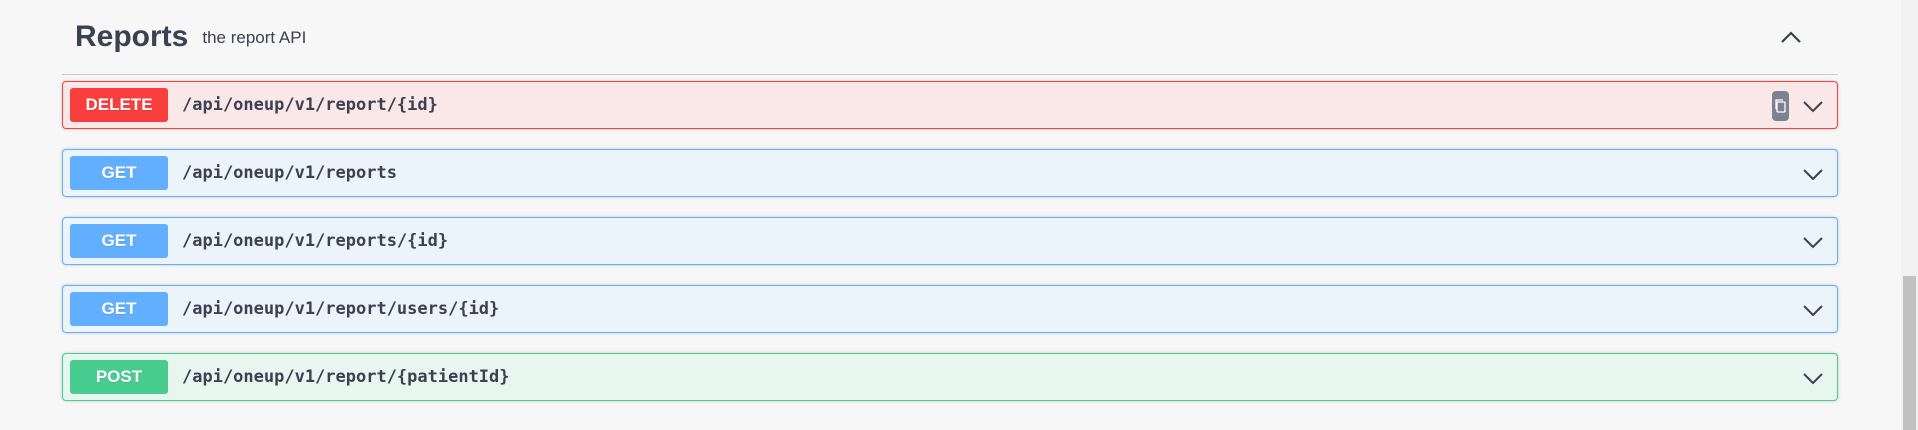  I want to click on operation-path: /api/oneup/v1/report/{id}, so click(310, 105).